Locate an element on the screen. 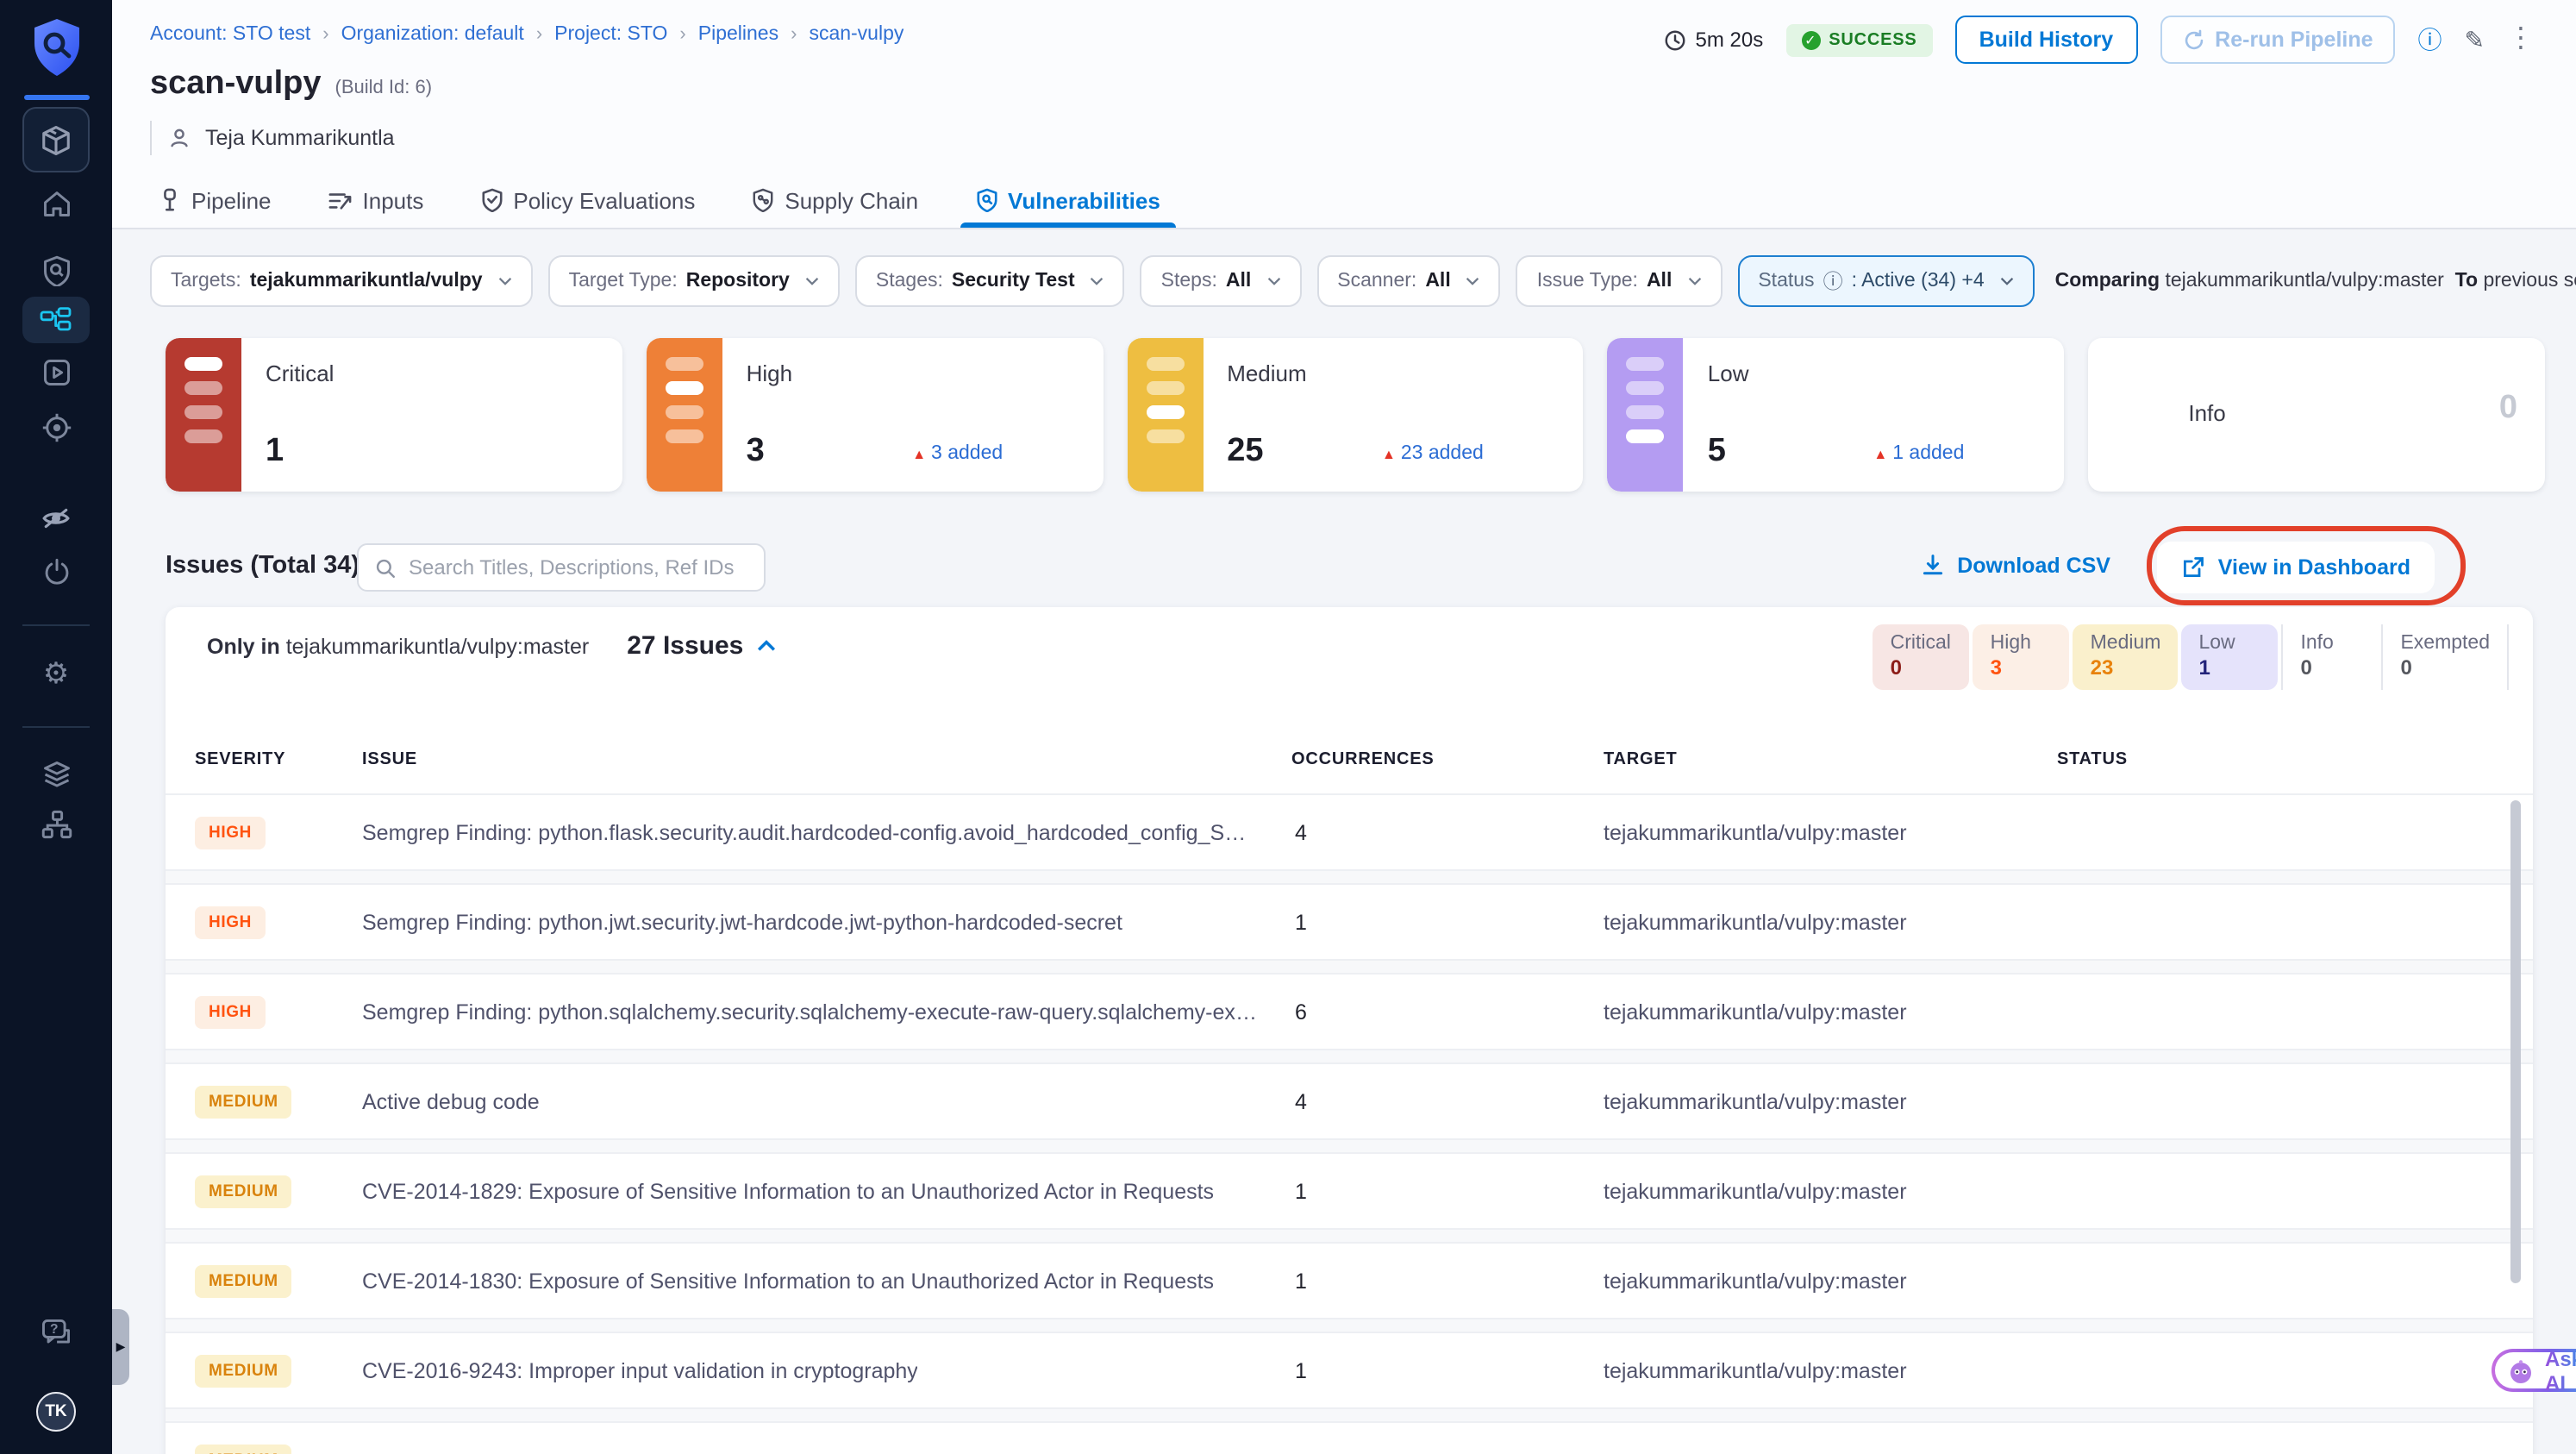 The height and width of the screenshot is (1454, 2576). sidebar-help-chat-icon: ? is located at coordinates (56, 1333).